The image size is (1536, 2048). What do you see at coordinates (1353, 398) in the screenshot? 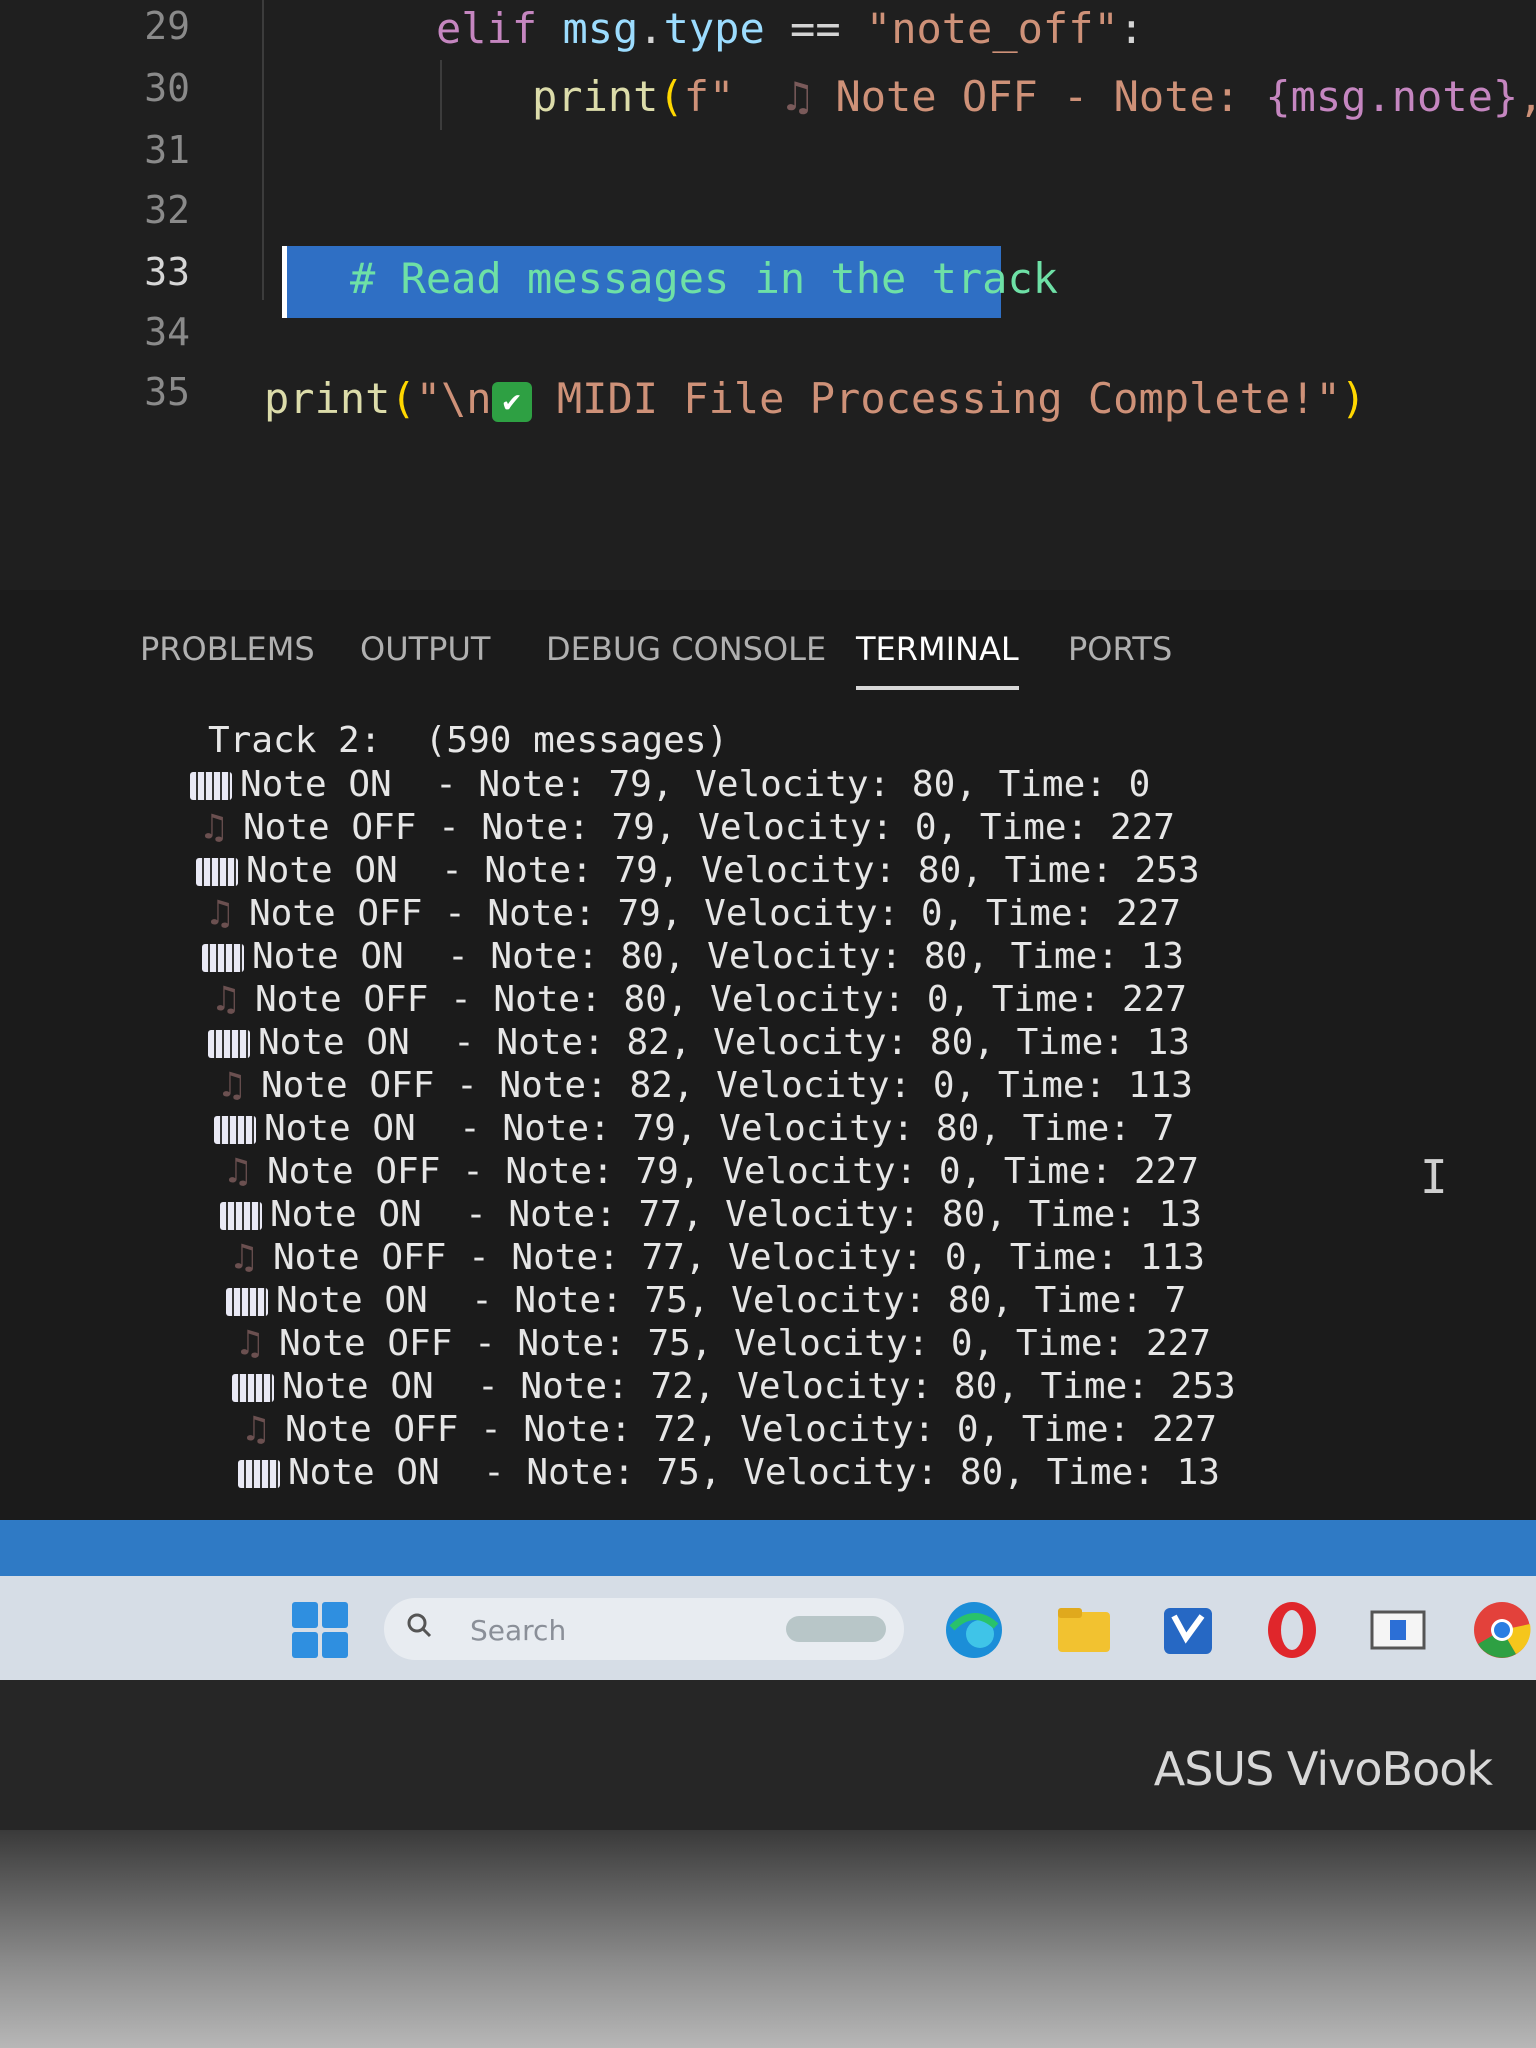
I see `paren: )` at bounding box center [1353, 398].